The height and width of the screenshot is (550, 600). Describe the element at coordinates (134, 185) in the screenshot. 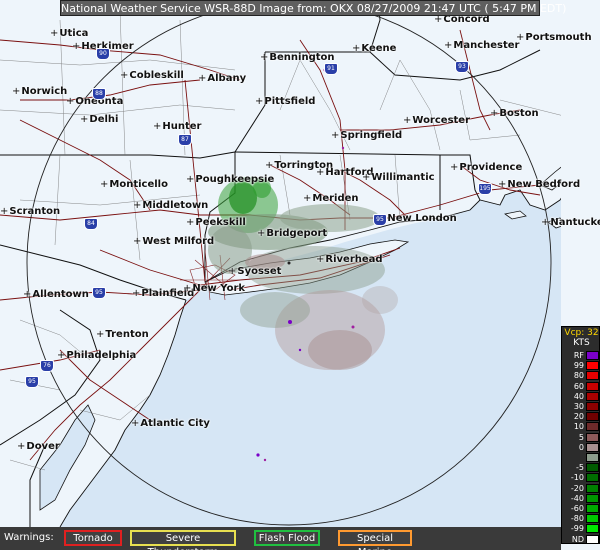

I see `city-label: Monticello` at that location.